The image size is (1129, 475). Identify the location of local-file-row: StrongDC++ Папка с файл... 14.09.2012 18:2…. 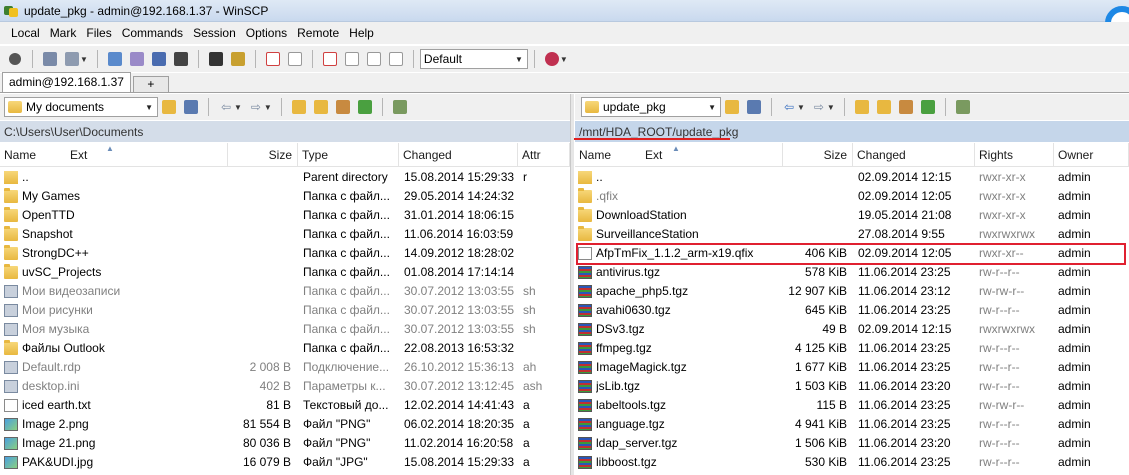
(285, 253).